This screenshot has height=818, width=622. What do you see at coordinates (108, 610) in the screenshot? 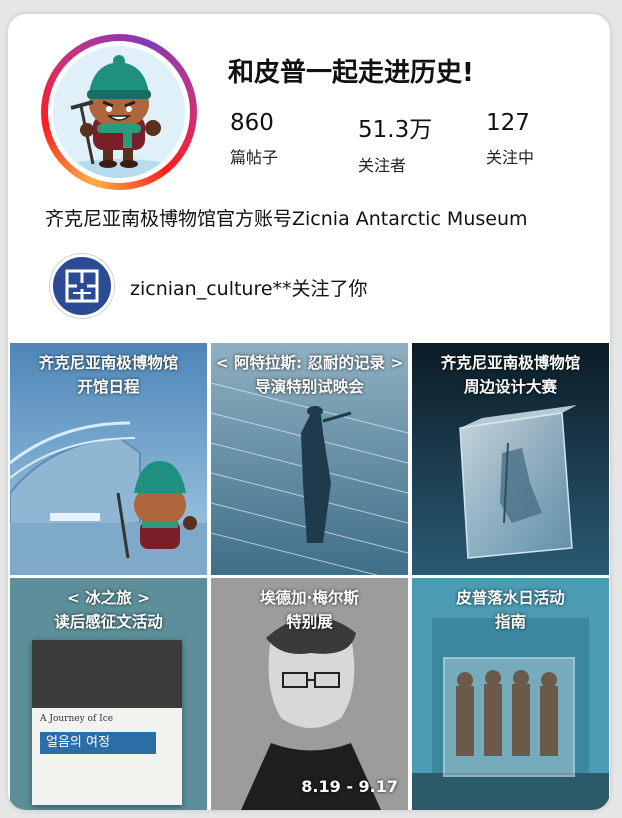
I see `post-title: < 冰之旅 > 读后感征文活动` at bounding box center [108, 610].